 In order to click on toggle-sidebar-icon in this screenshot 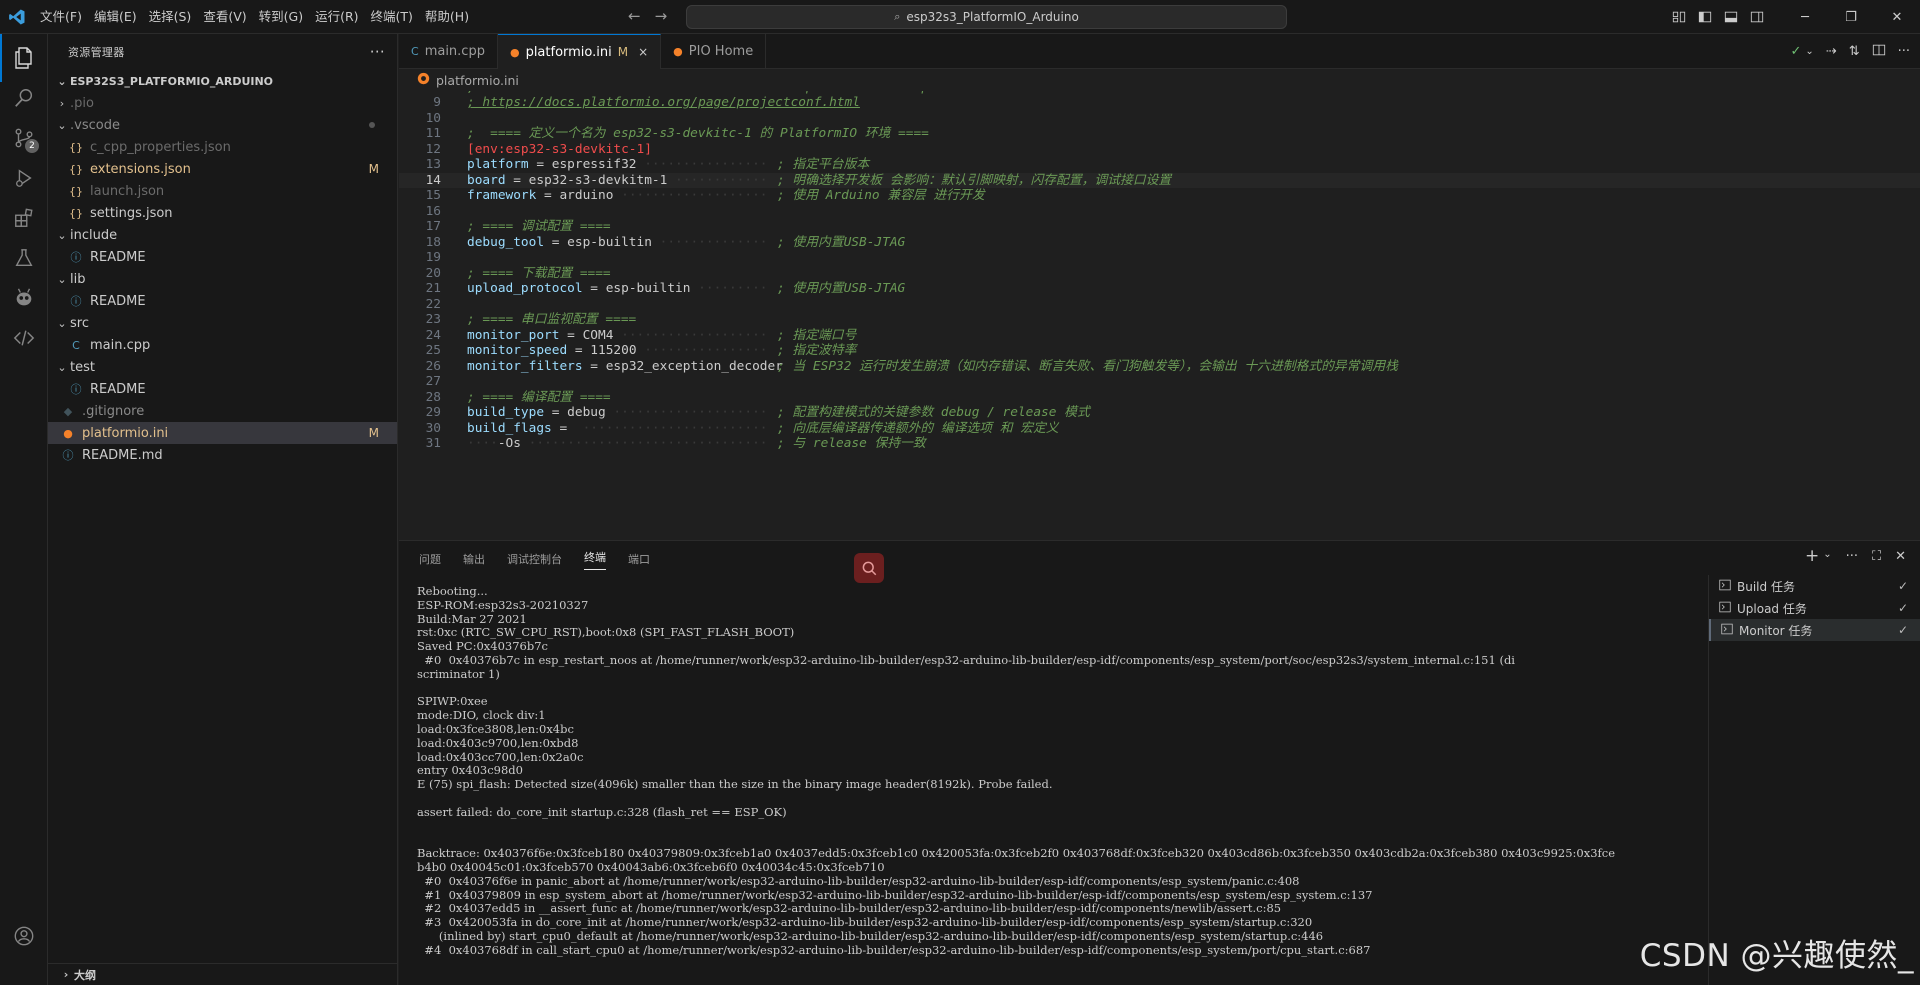, I will do `click(1705, 17)`.